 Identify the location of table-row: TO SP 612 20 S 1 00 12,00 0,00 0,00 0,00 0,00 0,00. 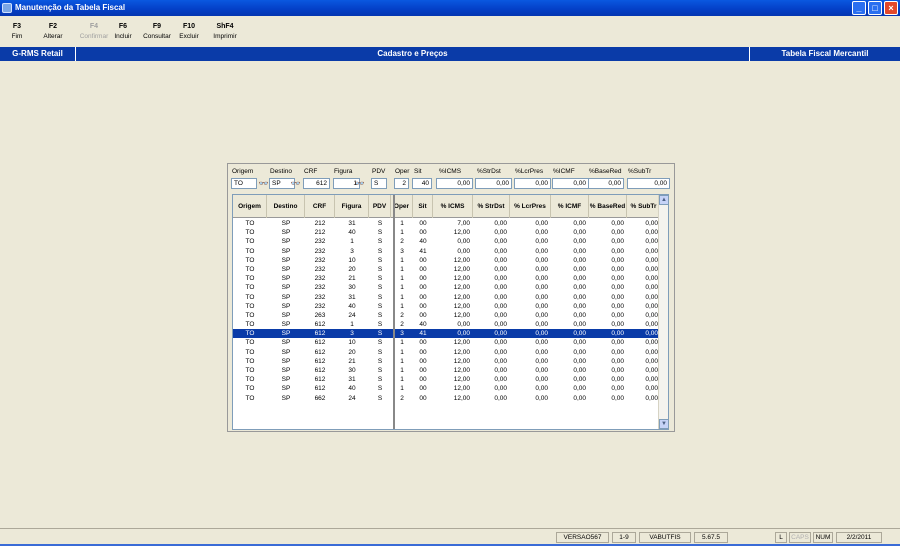
(447, 352).